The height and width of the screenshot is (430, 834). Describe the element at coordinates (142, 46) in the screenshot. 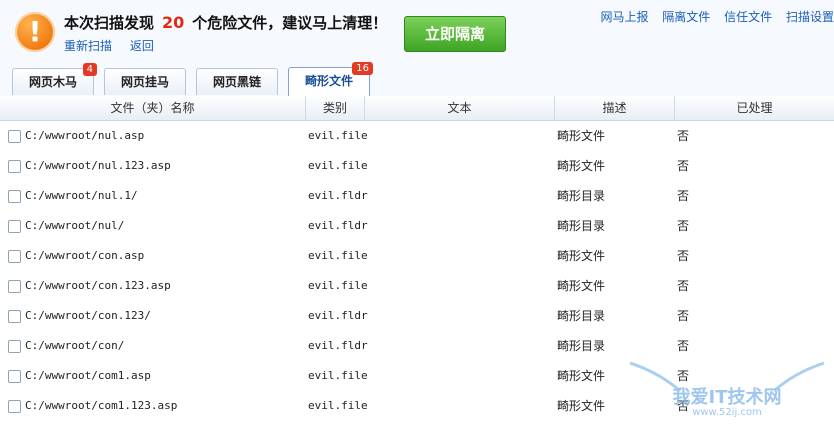

I see `back-link: 返回` at that location.